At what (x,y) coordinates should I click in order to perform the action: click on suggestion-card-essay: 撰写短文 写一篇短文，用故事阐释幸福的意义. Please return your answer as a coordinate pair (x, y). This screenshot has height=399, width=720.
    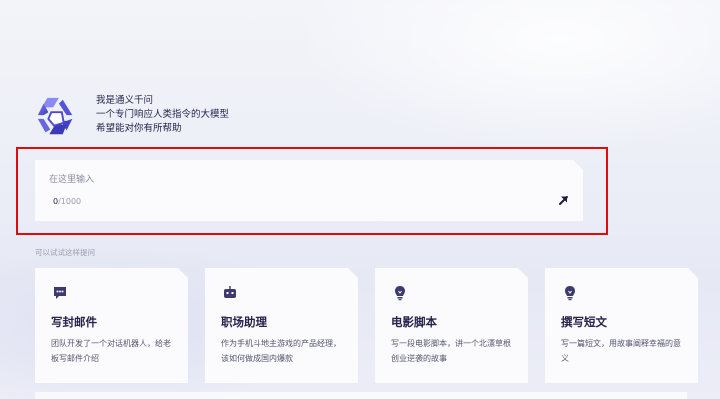
    Looking at the image, I should click on (621, 325).